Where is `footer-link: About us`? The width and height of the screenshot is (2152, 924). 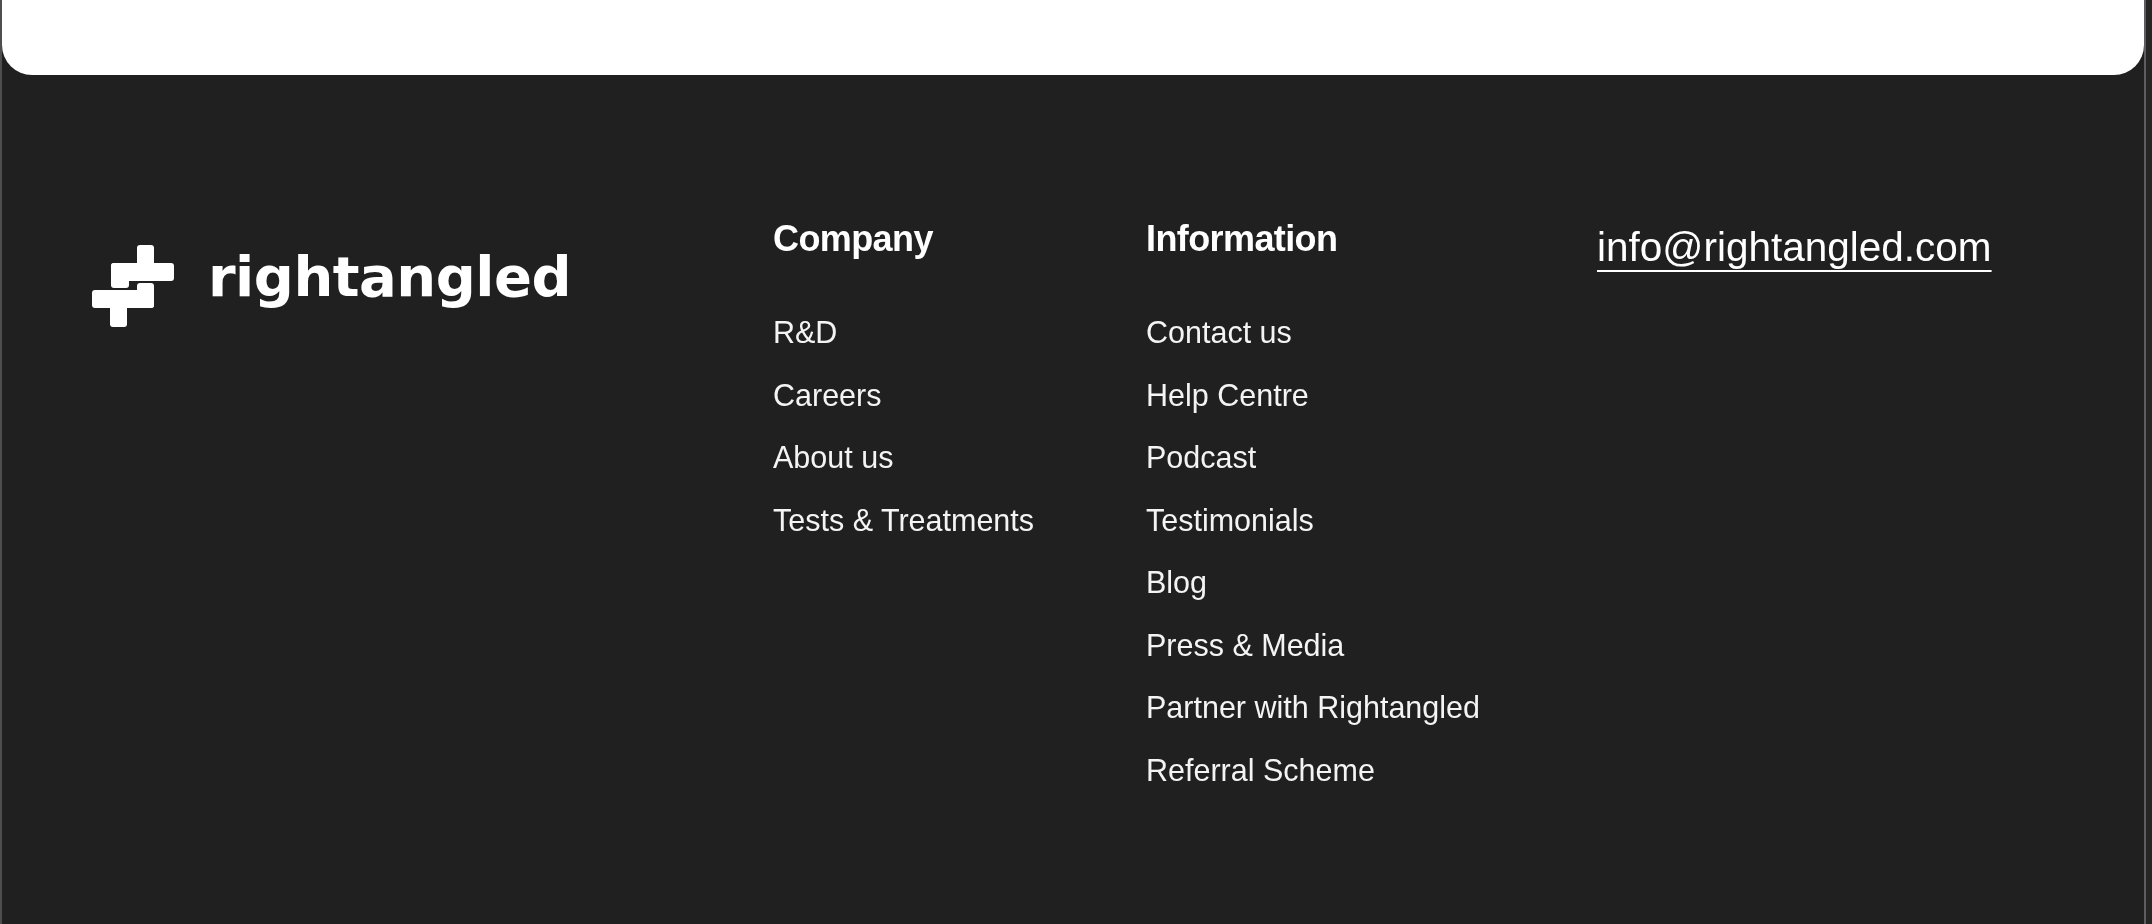
footer-link: About us is located at coordinates (833, 457).